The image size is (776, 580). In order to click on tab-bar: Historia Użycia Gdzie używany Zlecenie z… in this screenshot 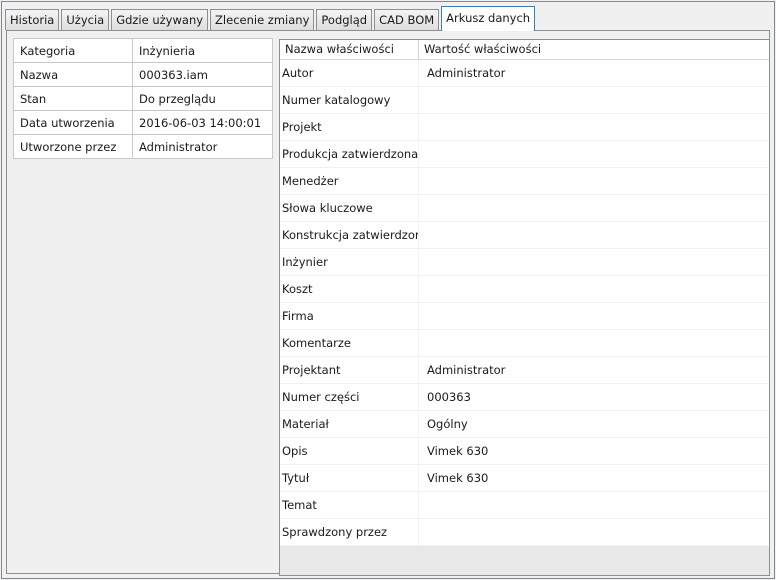, I will do `click(271, 18)`.